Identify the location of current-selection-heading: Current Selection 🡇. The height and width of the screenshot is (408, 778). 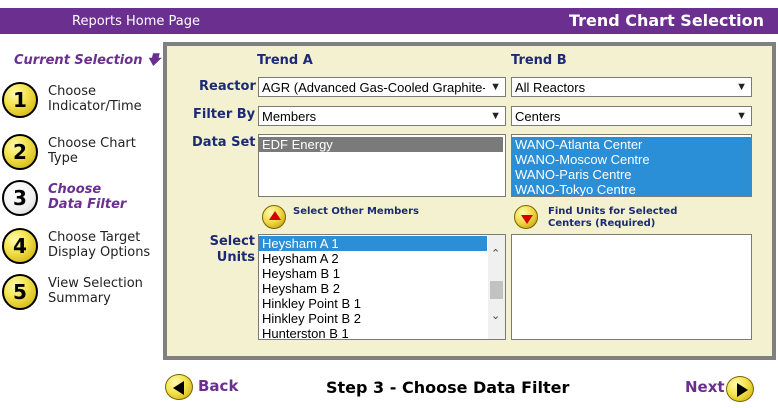
(87, 62).